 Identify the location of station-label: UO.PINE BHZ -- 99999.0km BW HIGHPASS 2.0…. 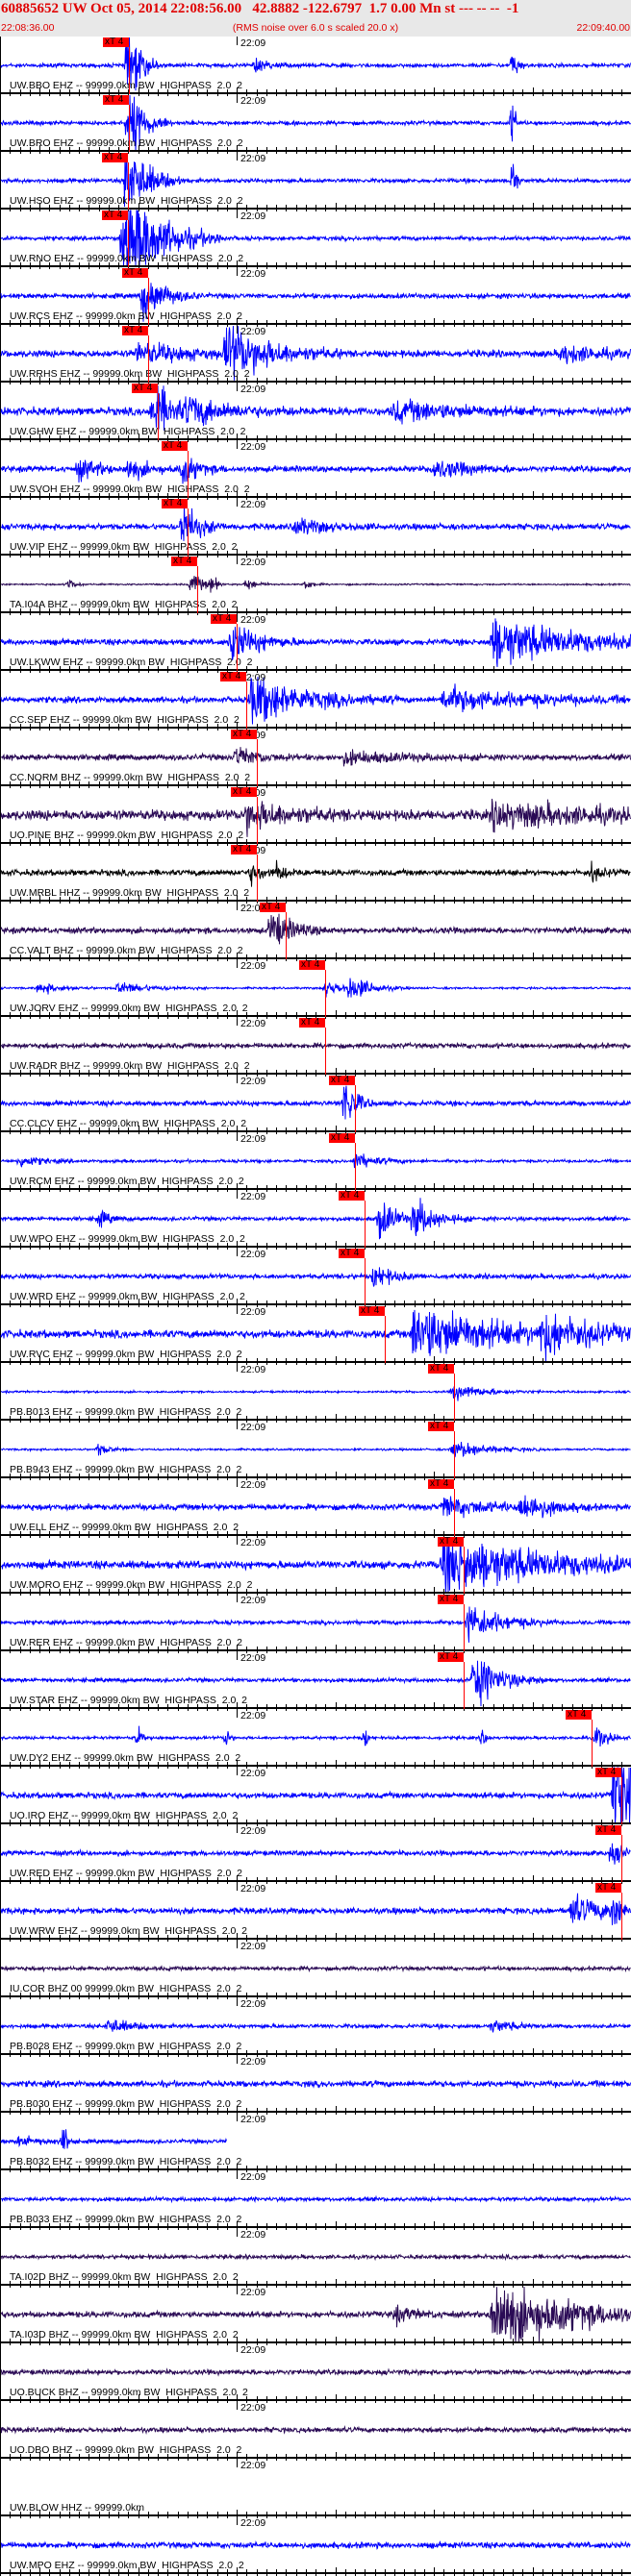
(127, 835).